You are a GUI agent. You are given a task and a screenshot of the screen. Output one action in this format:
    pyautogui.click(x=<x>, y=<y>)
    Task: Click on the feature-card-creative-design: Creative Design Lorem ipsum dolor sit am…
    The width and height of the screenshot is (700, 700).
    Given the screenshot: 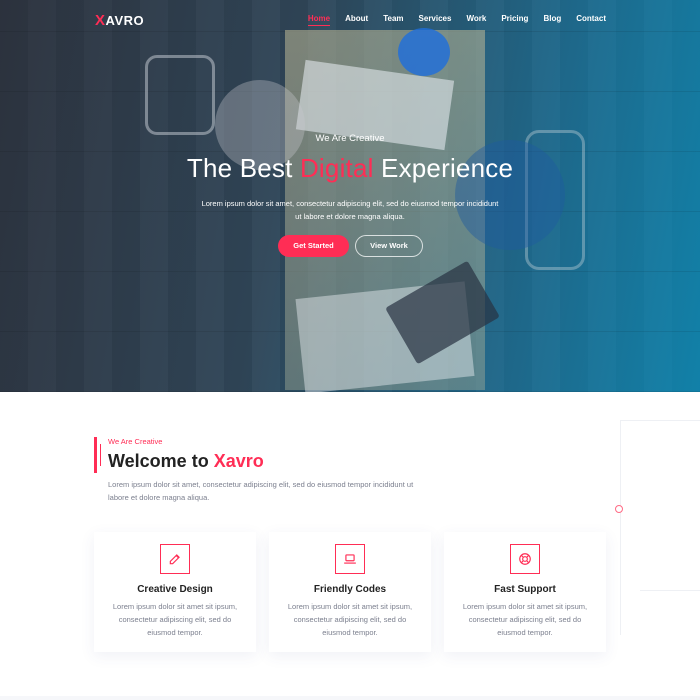 What is the action you would take?
    pyautogui.click(x=175, y=592)
    